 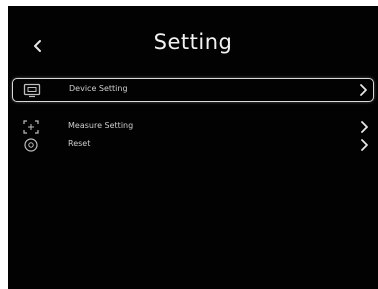 What do you see at coordinates (79, 143) in the screenshot?
I see `menu-item-label: Reset` at bounding box center [79, 143].